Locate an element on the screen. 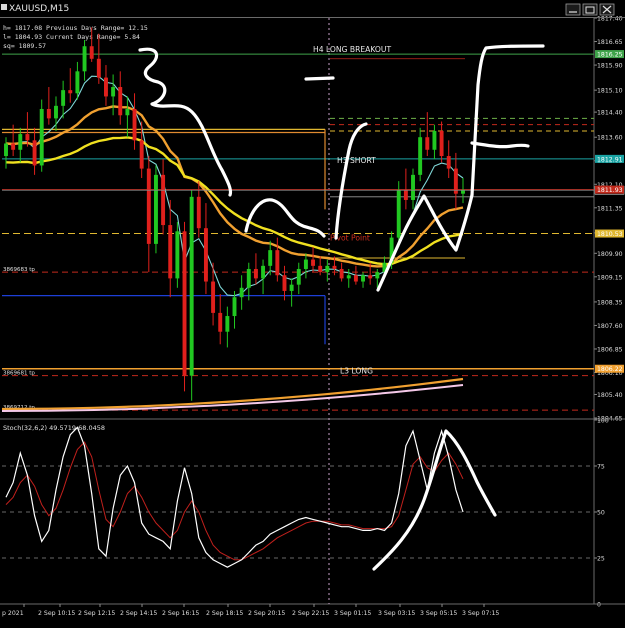 The height and width of the screenshot is (628, 625). price-tick-label: 1806.85 is located at coordinates (610, 349).